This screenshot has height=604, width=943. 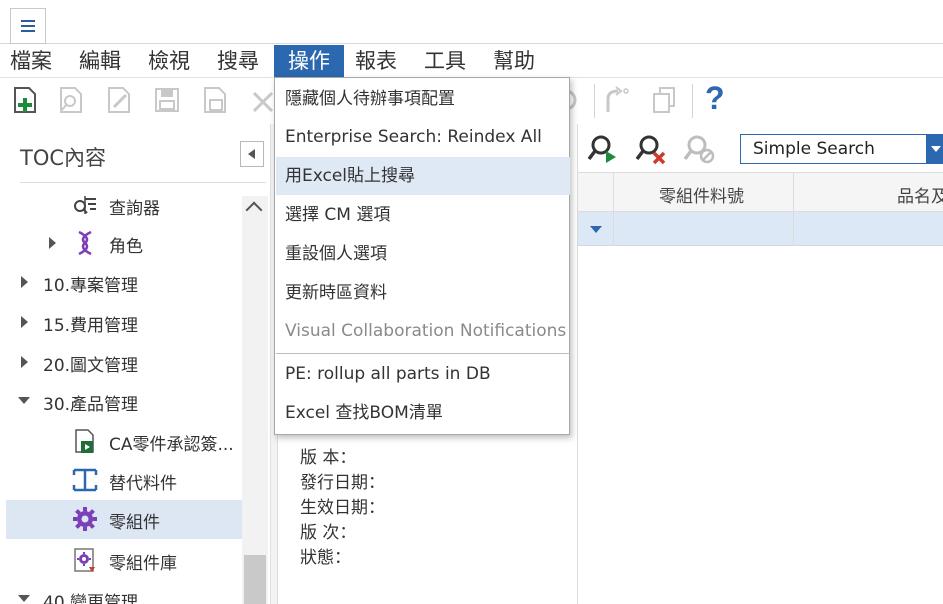 What do you see at coordinates (91, 286) in the screenshot?
I see `tree-item-label: 10.專案管理` at bounding box center [91, 286].